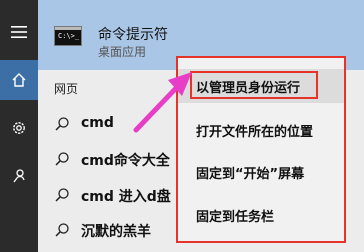 This screenshot has width=364, height=252. Describe the element at coordinates (126, 197) in the screenshot. I see `result-text: cmd 进入d盘` at that location.